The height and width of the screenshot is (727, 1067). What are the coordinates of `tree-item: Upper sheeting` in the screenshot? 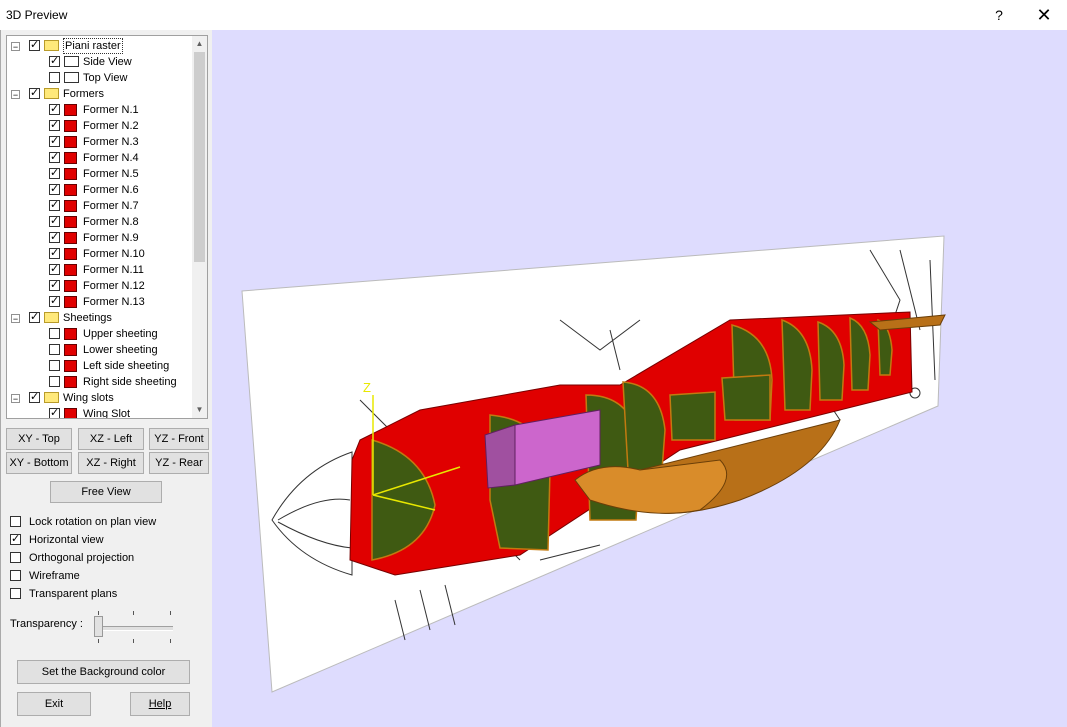 It's located at (99, 334).